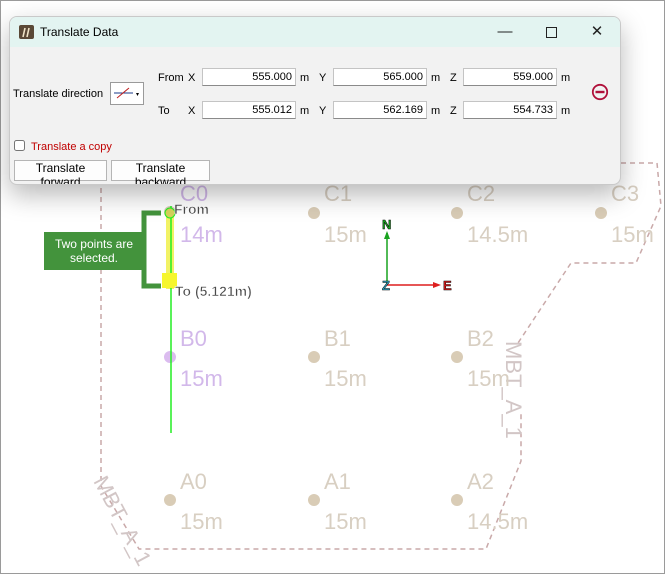 The width and height of the screenshot is (665, 574). What do you see at coordinates (191, 209) in the screenshot?
I see `from-label: From` at bounding box center [191, 209].